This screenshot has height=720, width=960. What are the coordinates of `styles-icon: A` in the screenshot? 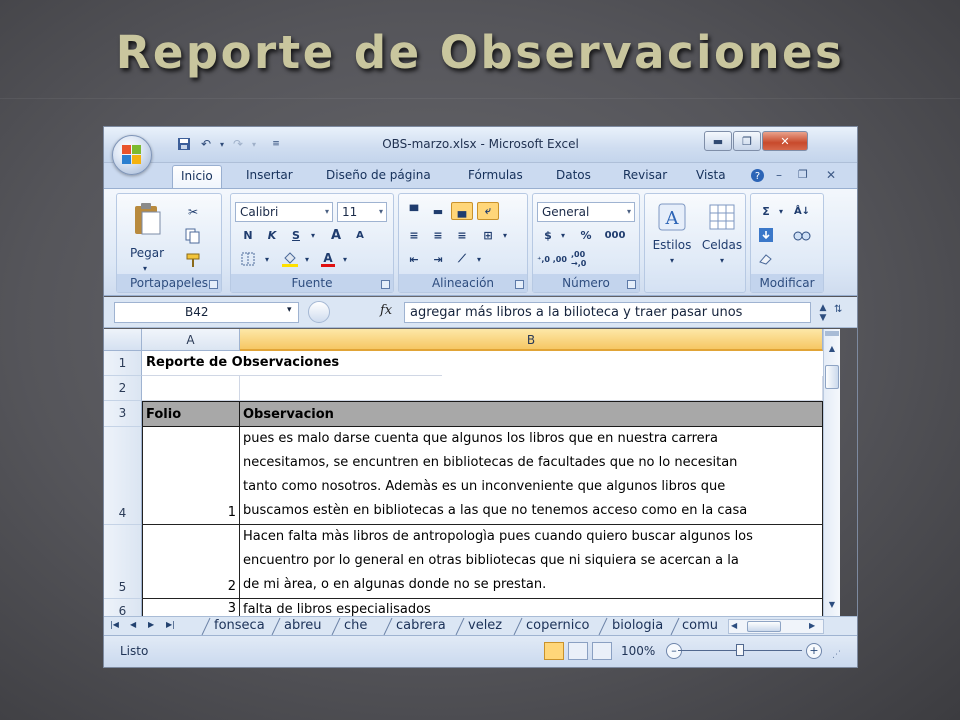 It's located at (672, 217).